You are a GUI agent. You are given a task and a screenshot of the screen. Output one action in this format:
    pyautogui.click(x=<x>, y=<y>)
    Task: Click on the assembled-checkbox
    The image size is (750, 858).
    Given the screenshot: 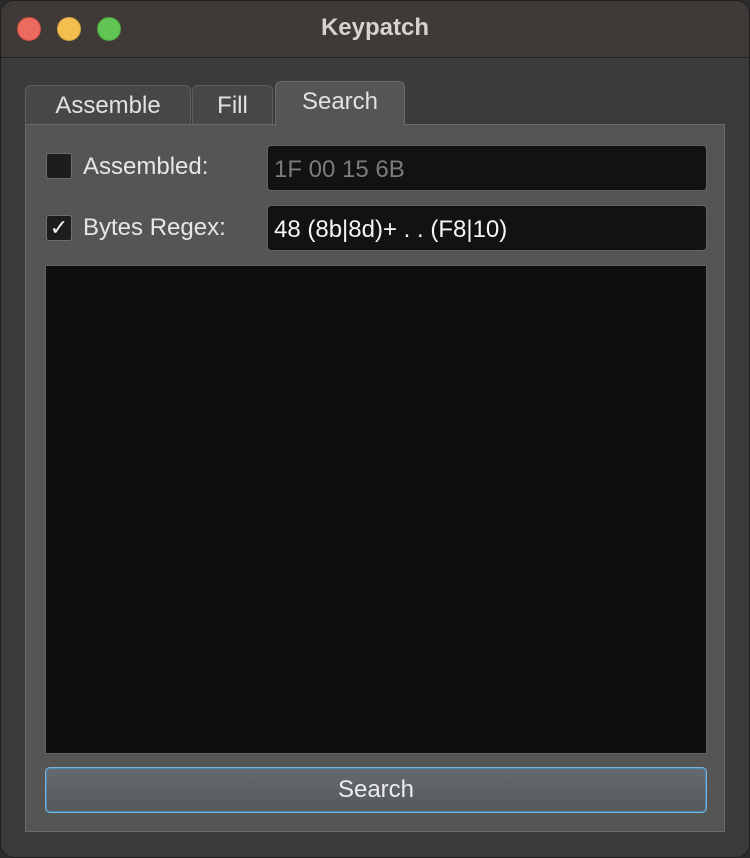 What is the action you would take?
    pyautogui.click(x=59, y=166)
    